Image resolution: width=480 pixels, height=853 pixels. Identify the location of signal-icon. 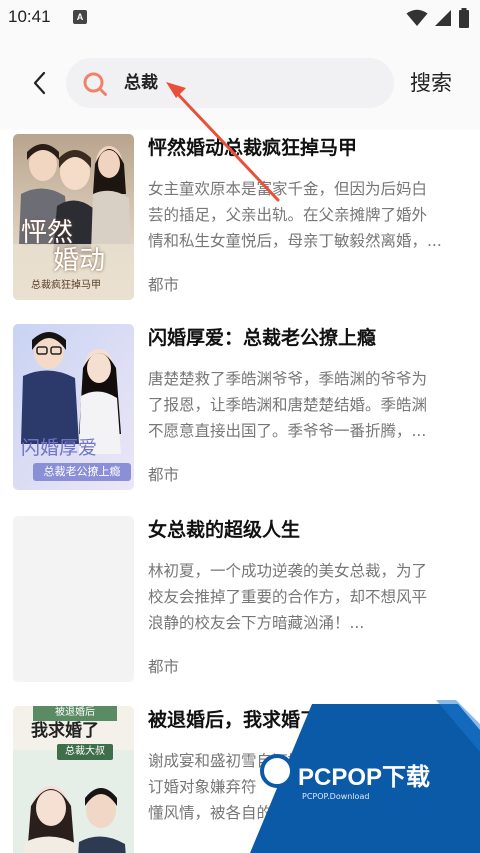
(443, 18).